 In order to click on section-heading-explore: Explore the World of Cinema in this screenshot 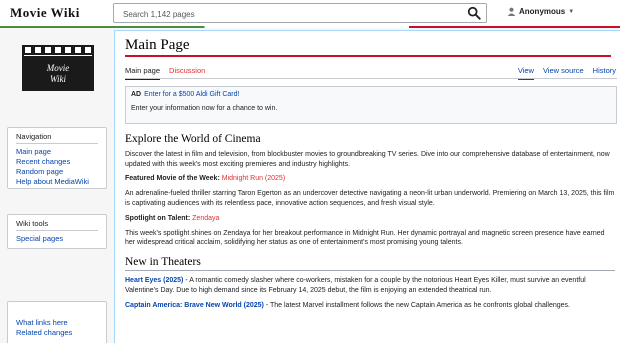, I will do `click(193, 139)`.